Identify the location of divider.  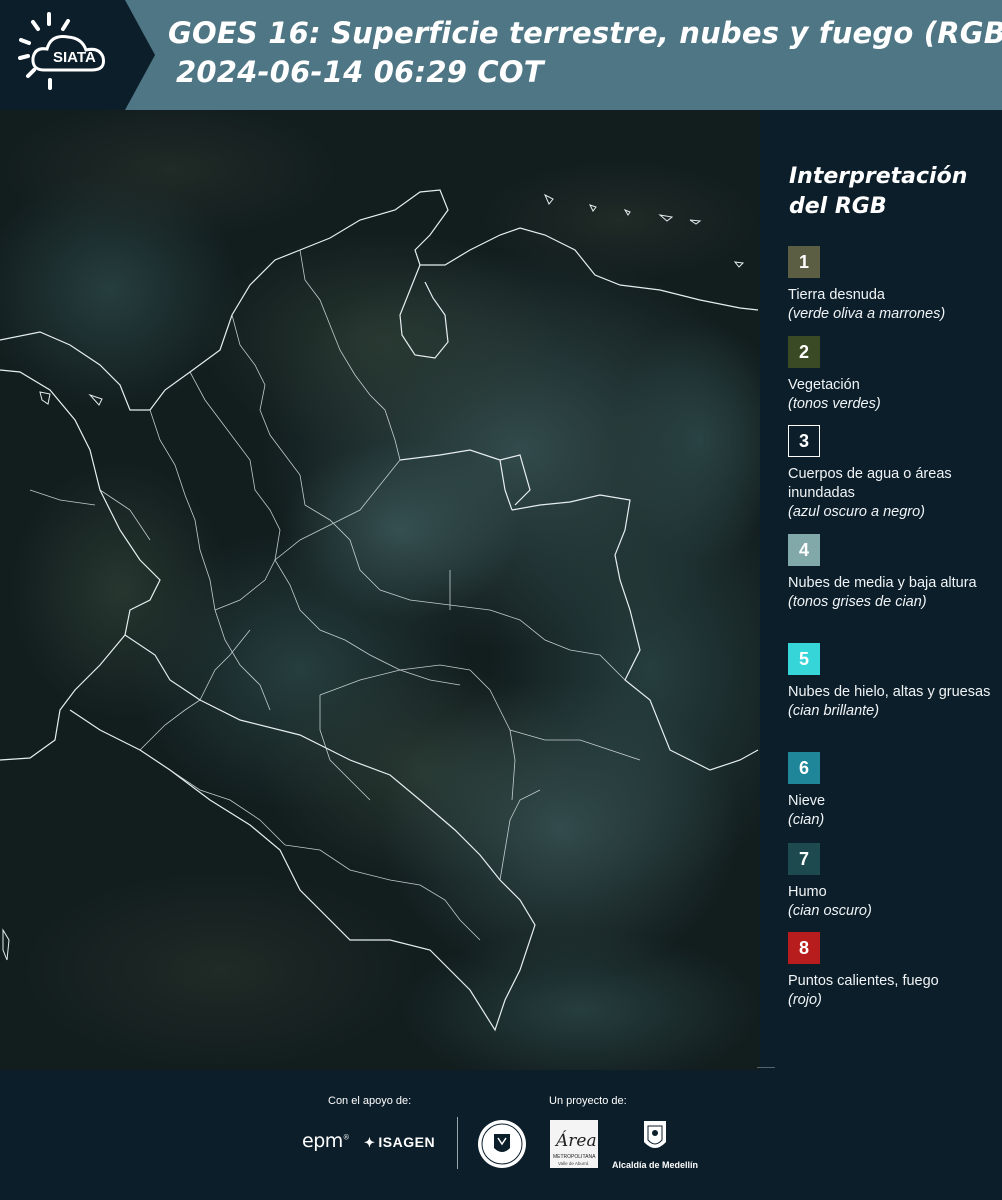
(766, 1067).